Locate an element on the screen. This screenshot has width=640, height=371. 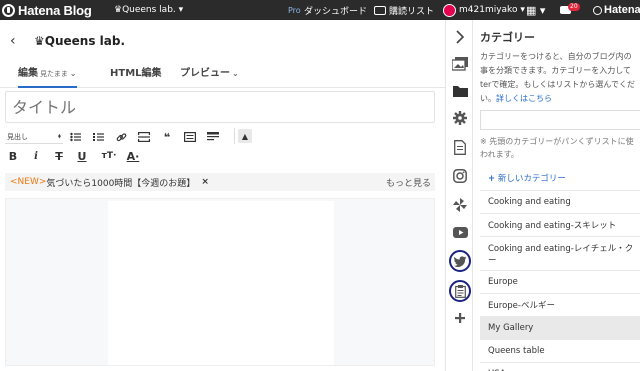
table-button is located at coordinates (190, 137).